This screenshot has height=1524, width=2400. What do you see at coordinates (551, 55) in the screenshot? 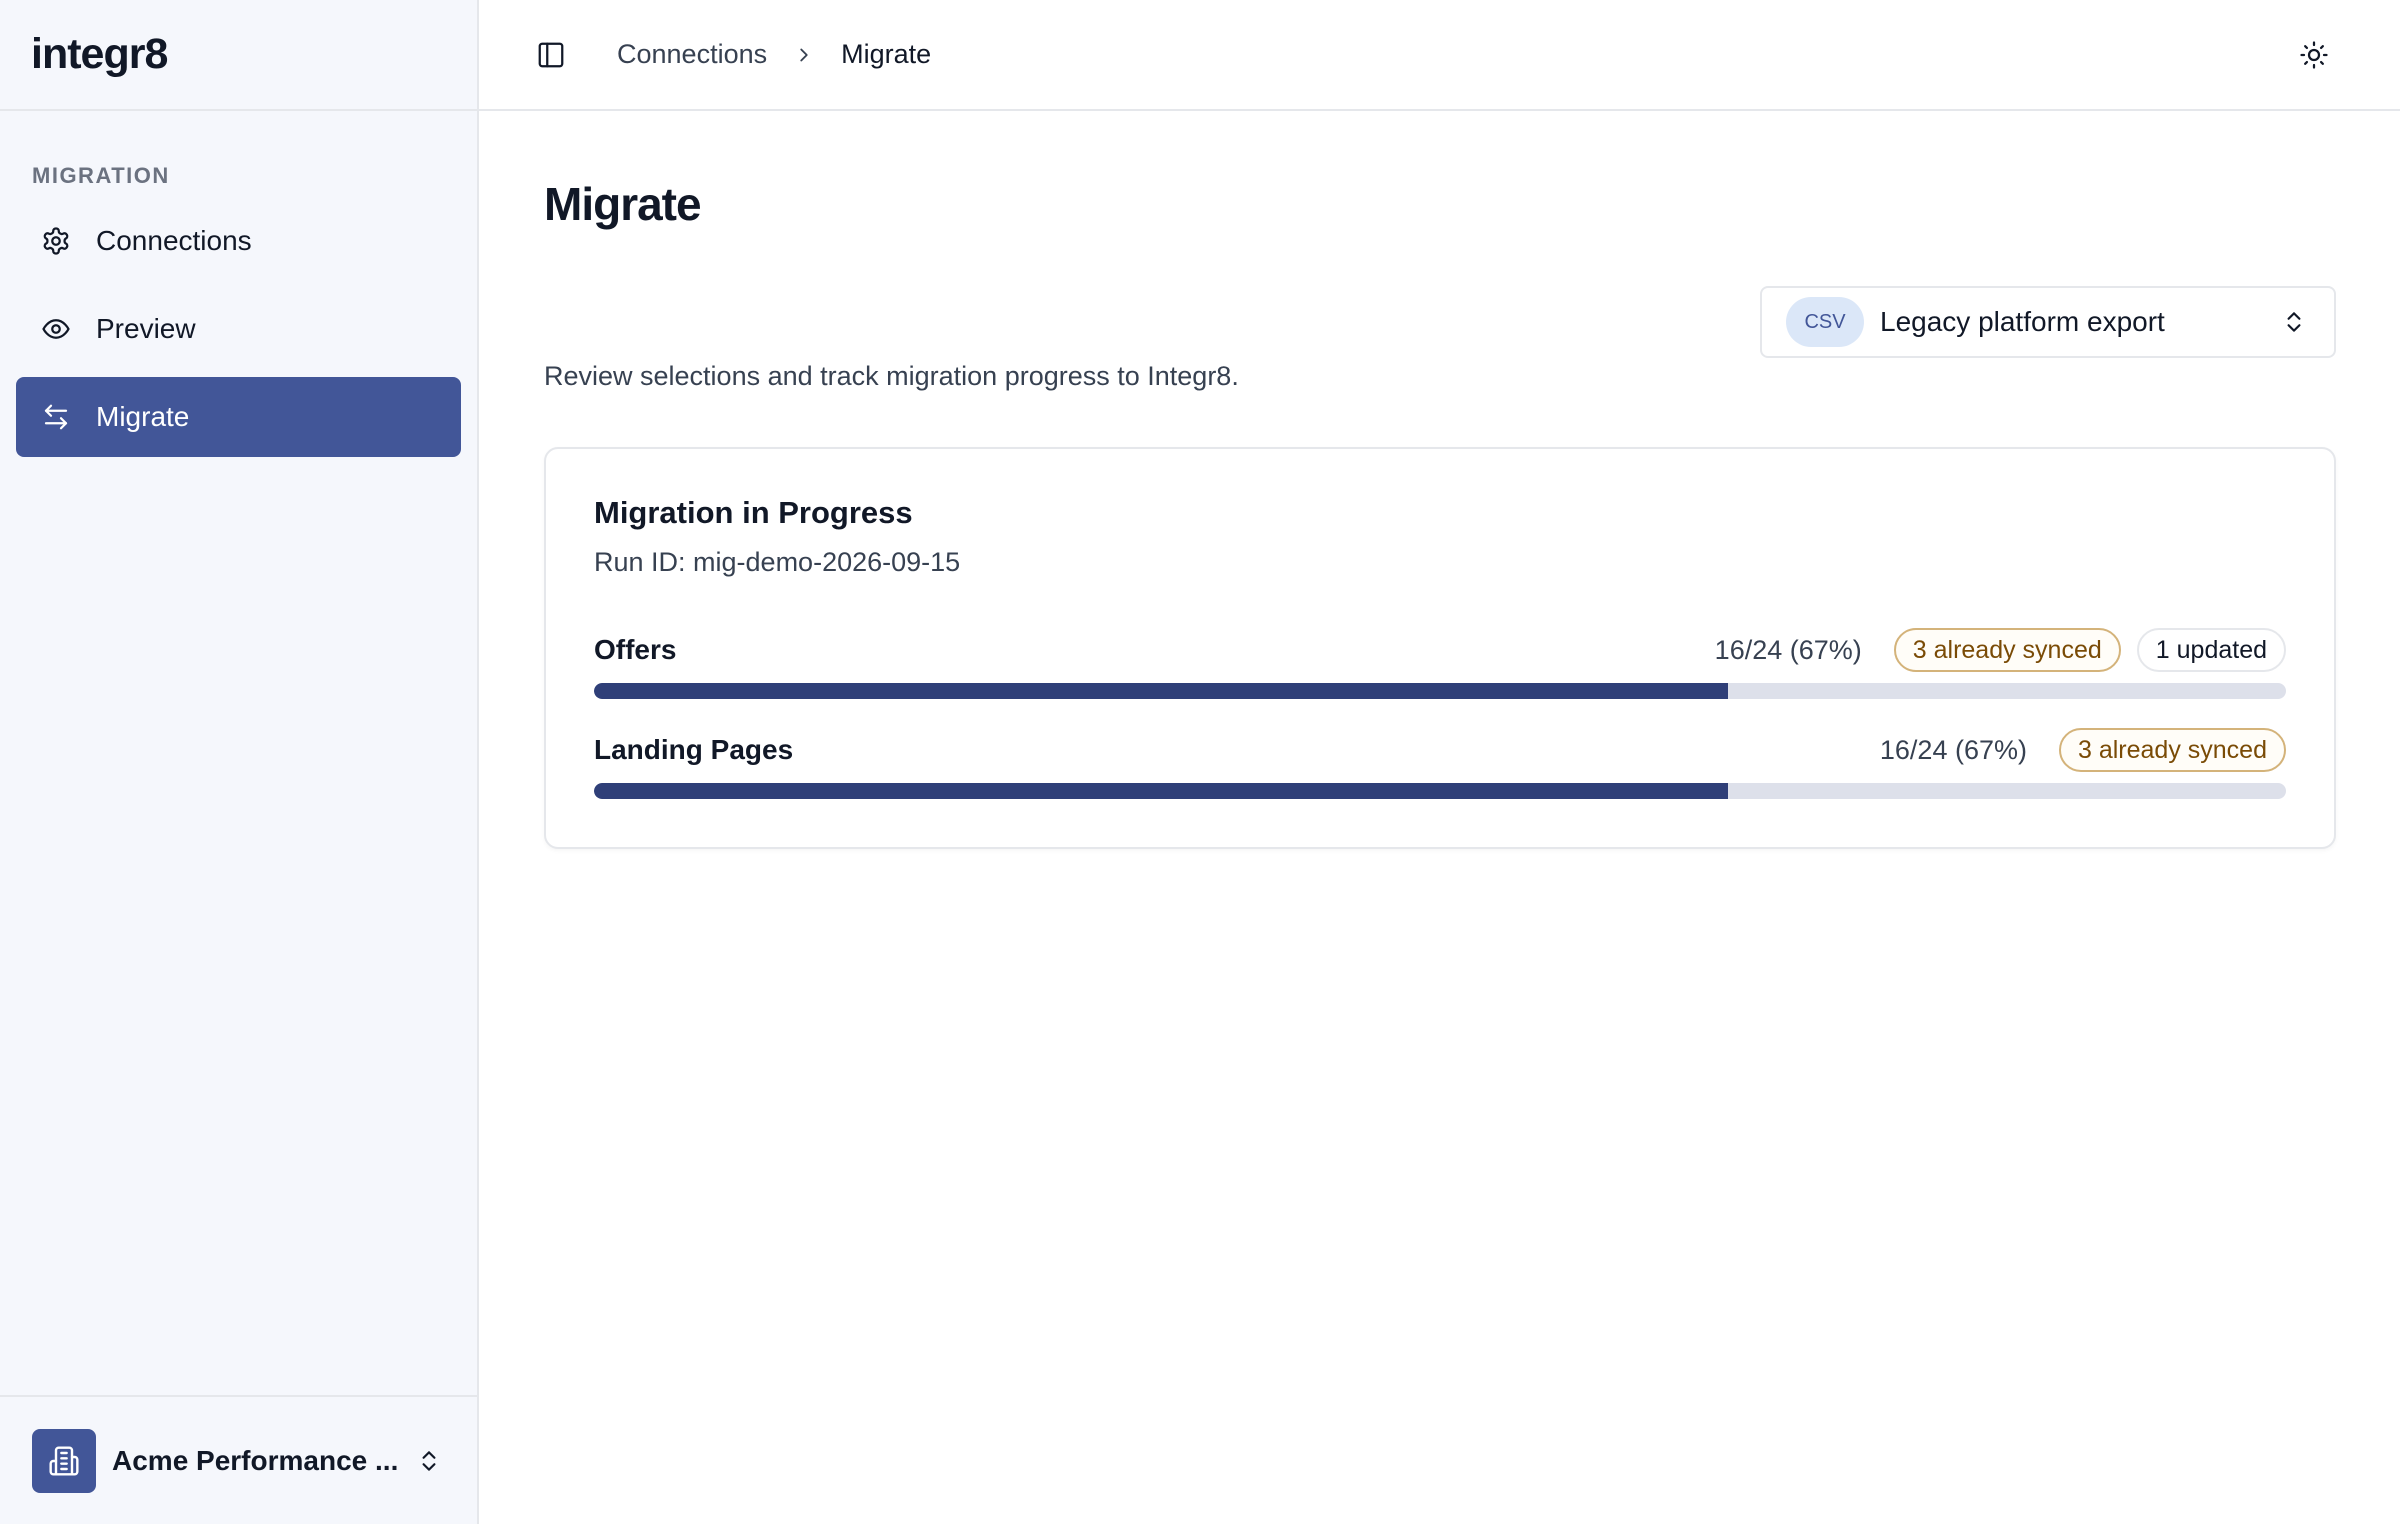
I see `sidebar-panel-icon` at bounding box center [551, 55].